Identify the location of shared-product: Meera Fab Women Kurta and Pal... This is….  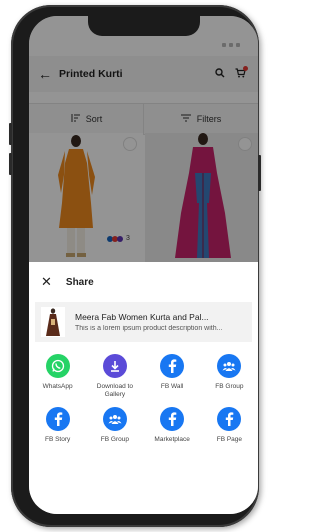
(143, 322).